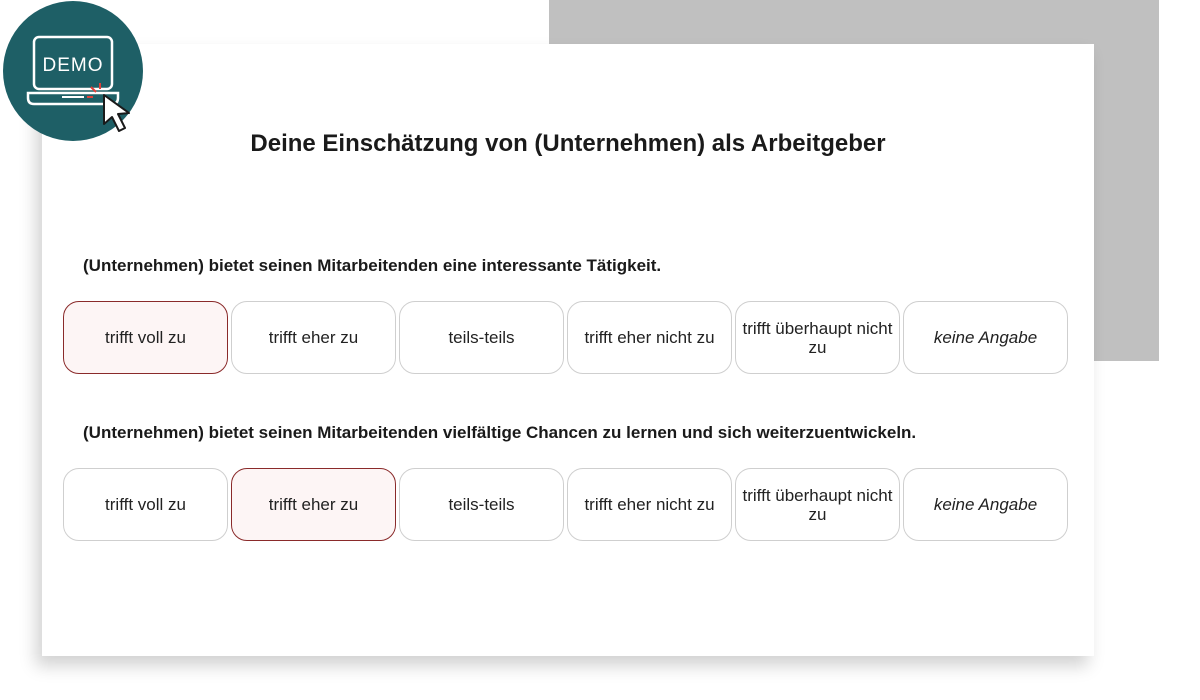  I want to click on q2-option-trifft-ueberhaupt-nicht-zu: trifft überhaupt nicht zu, so click(817, 504).